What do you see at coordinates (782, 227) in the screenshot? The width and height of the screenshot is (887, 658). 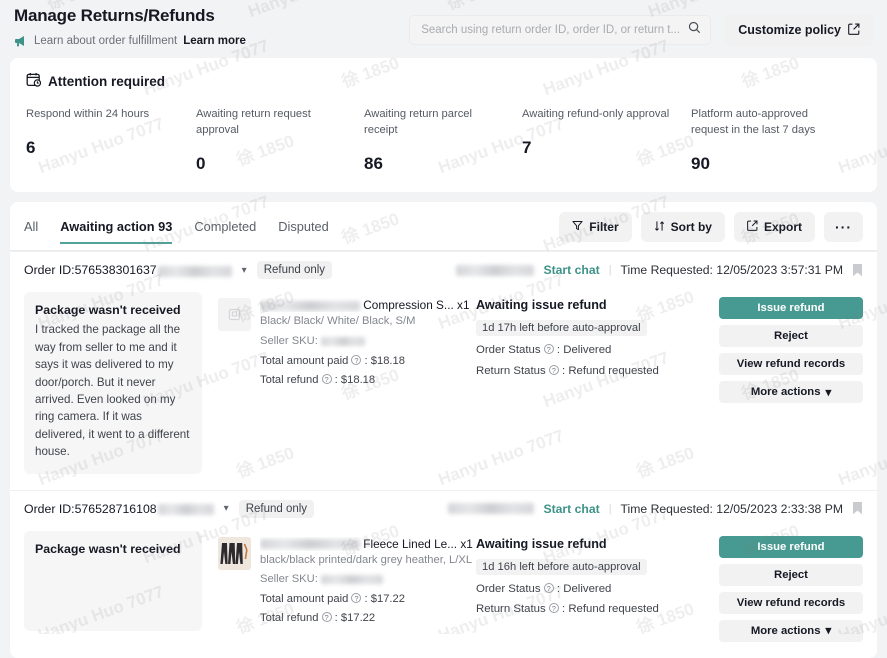 I see `export-label: Export` at bounding box center [782, 227].